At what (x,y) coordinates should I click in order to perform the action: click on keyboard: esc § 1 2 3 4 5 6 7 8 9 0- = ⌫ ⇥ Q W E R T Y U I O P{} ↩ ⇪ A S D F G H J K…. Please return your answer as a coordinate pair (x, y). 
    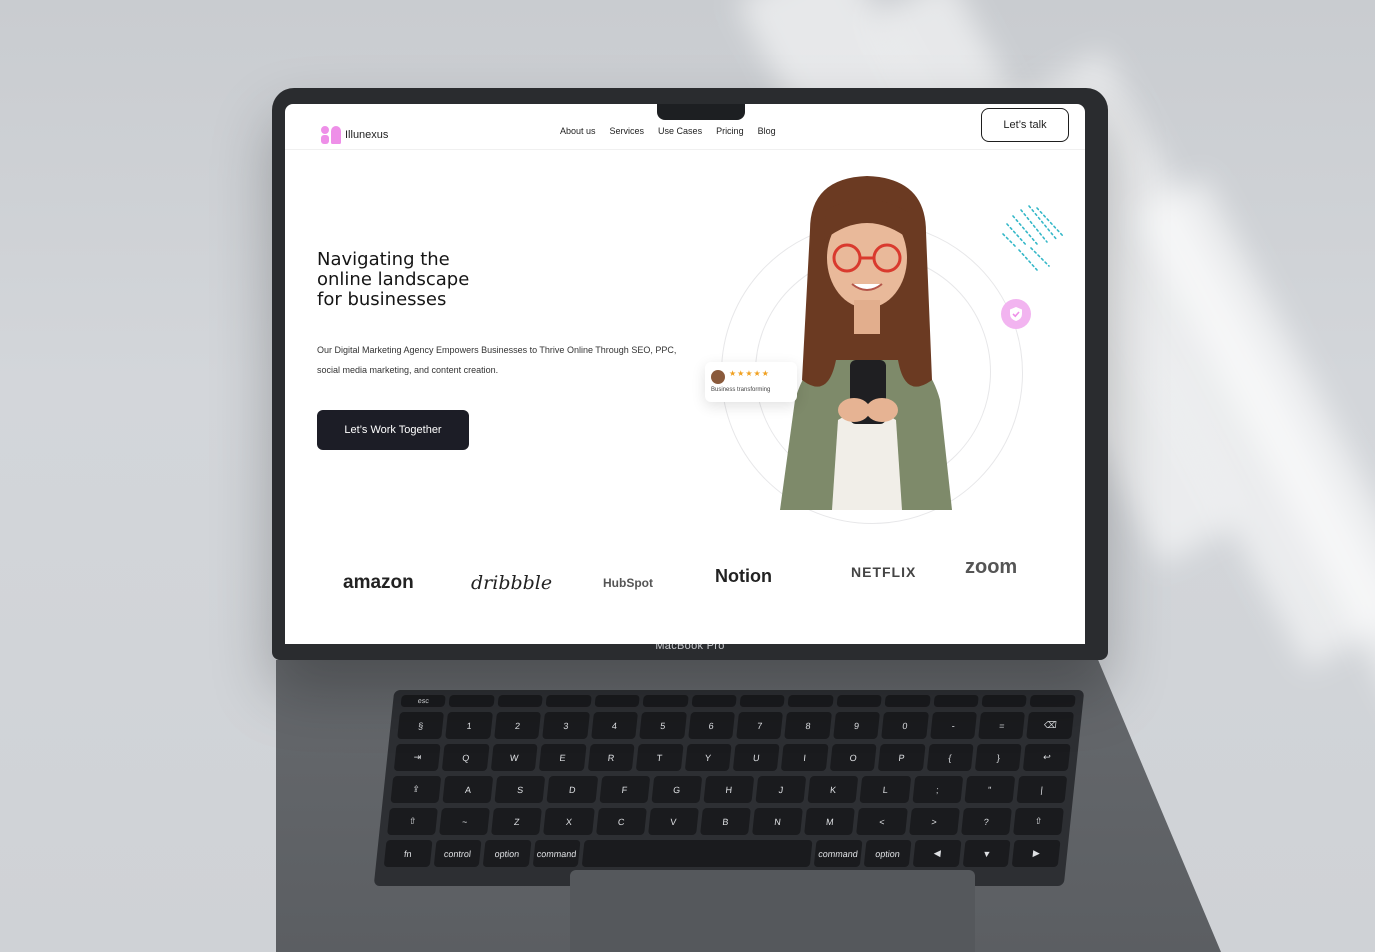
    Looking at the image, I should click on (729, 788).